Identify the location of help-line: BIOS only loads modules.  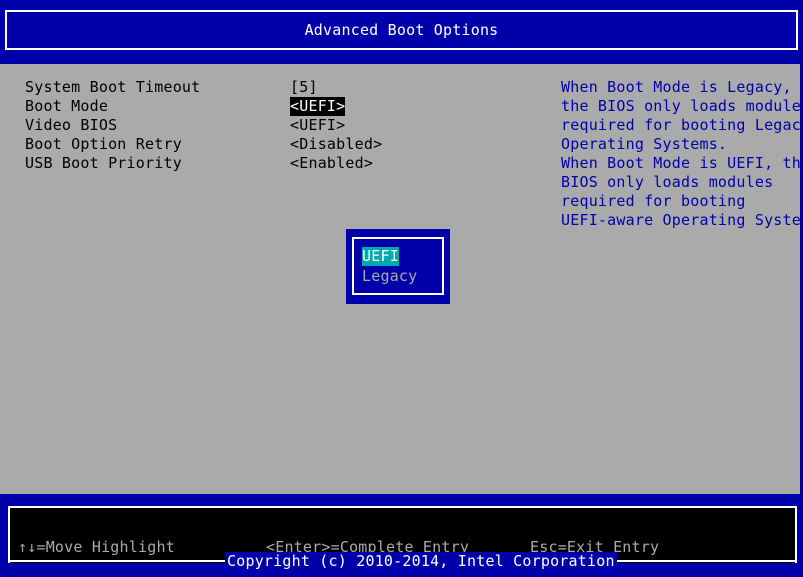
(667, 182).